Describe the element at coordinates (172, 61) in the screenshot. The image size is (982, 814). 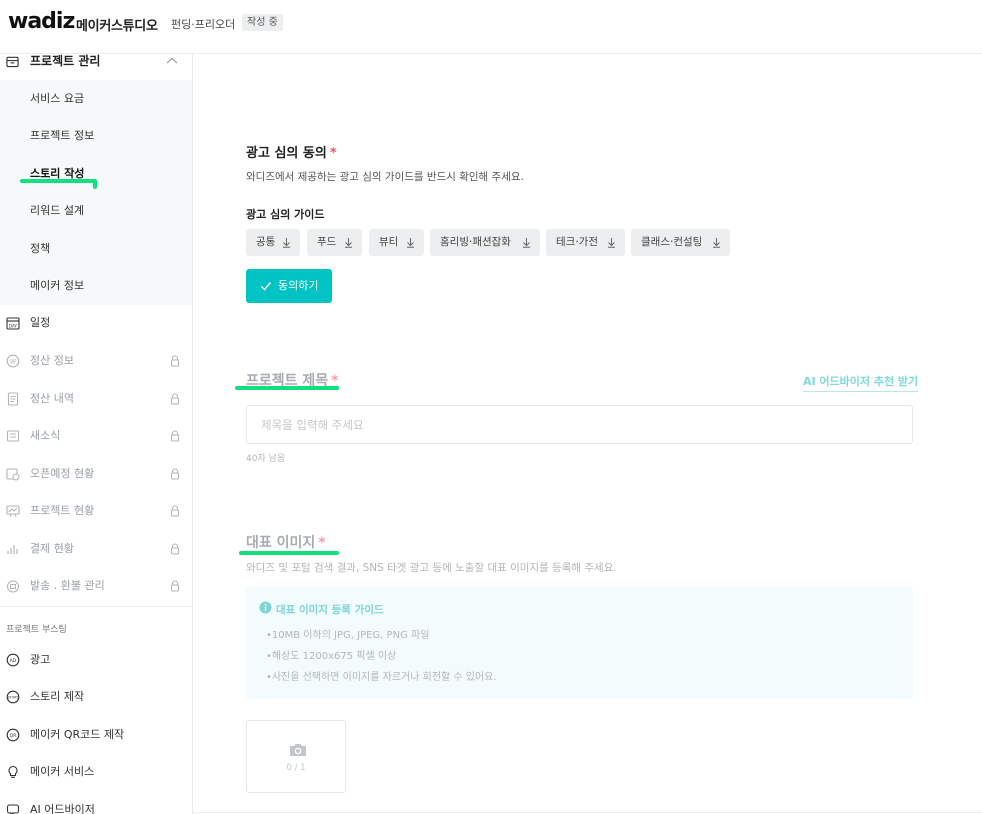
I see `chevron-up-icon` at that location.